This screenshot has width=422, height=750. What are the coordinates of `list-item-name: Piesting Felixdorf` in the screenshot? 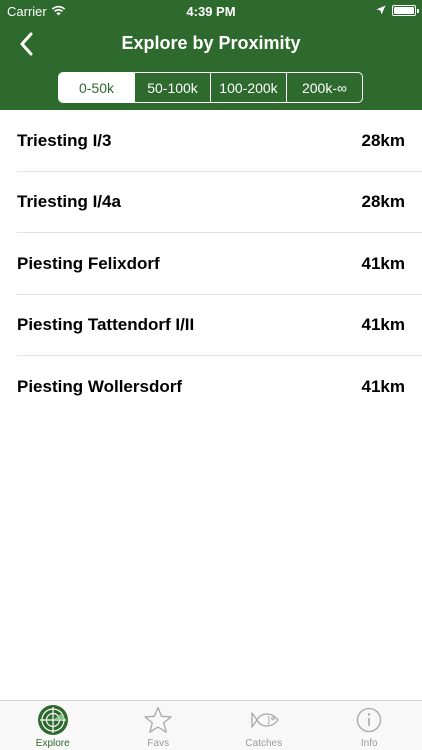 It's located at (88, 263).